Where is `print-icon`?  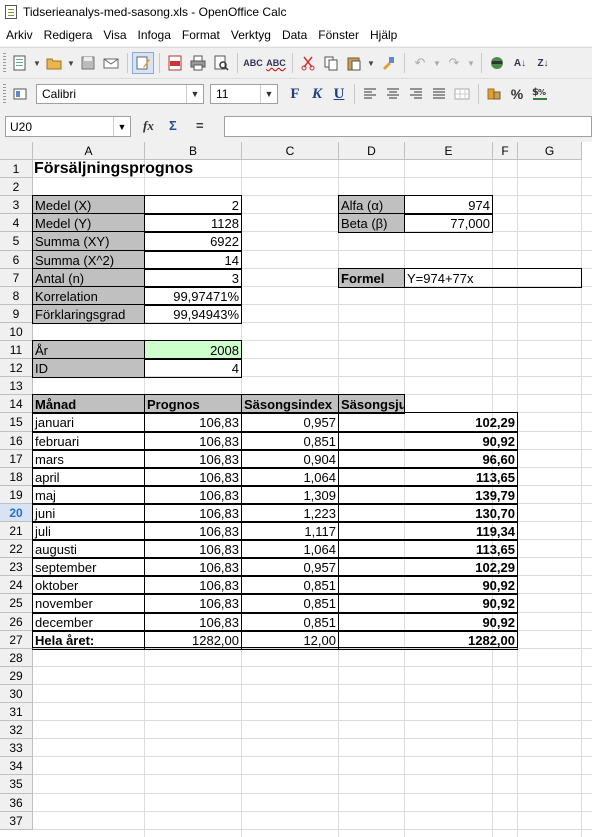 print-icon is located at coordinates (198, 63).